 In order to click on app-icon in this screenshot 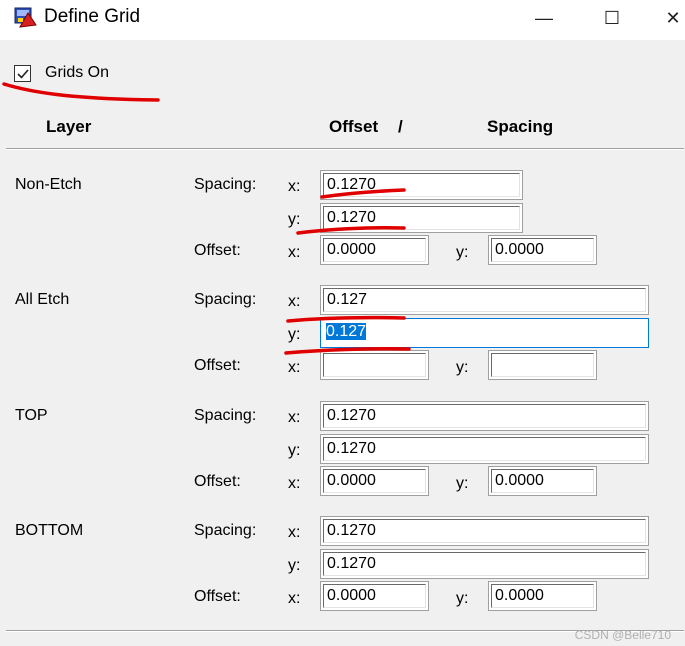, I will do `click(26, 18)`.